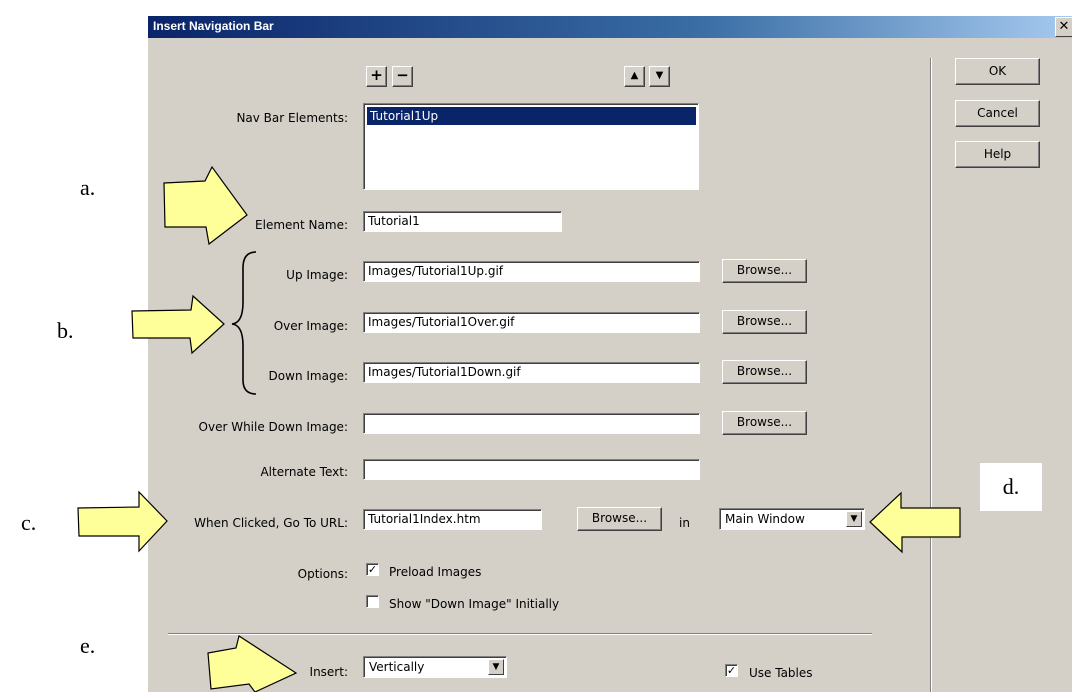 The height and width of the screenshot is (692, 1072). What do you see at coordinates (915, 522) in the screenshot?
I see `arrow-d-icon` at bounding box center [915, 522].